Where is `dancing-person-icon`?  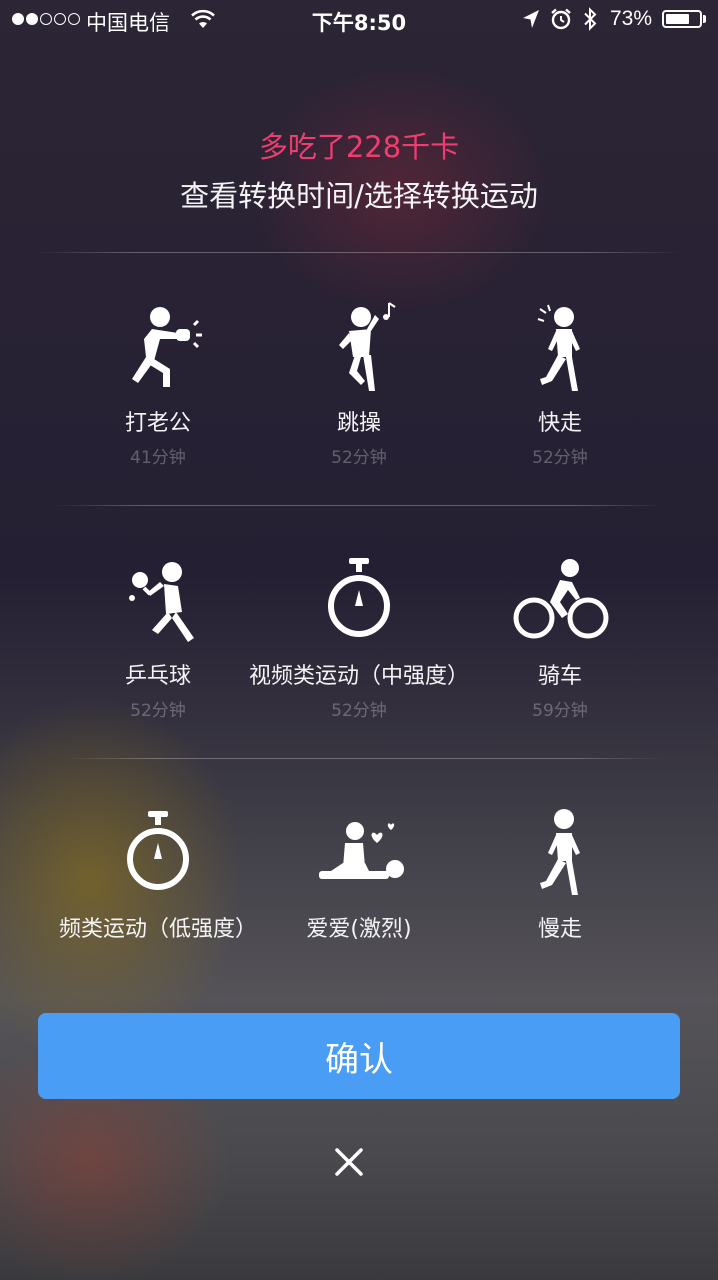
dancing-person-icon is located at coordinates (367, 346).